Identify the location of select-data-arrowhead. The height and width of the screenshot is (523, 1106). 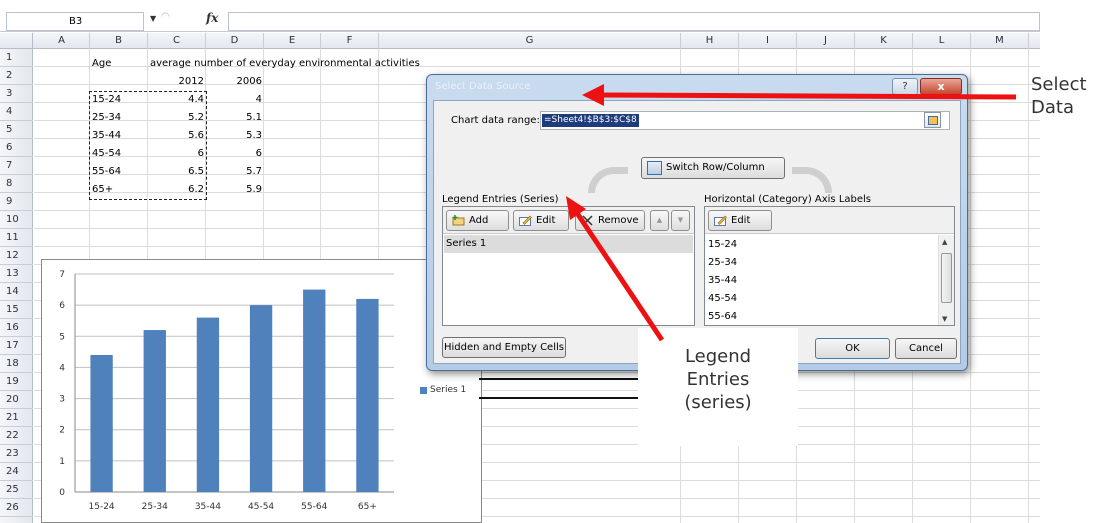
(593, 95).